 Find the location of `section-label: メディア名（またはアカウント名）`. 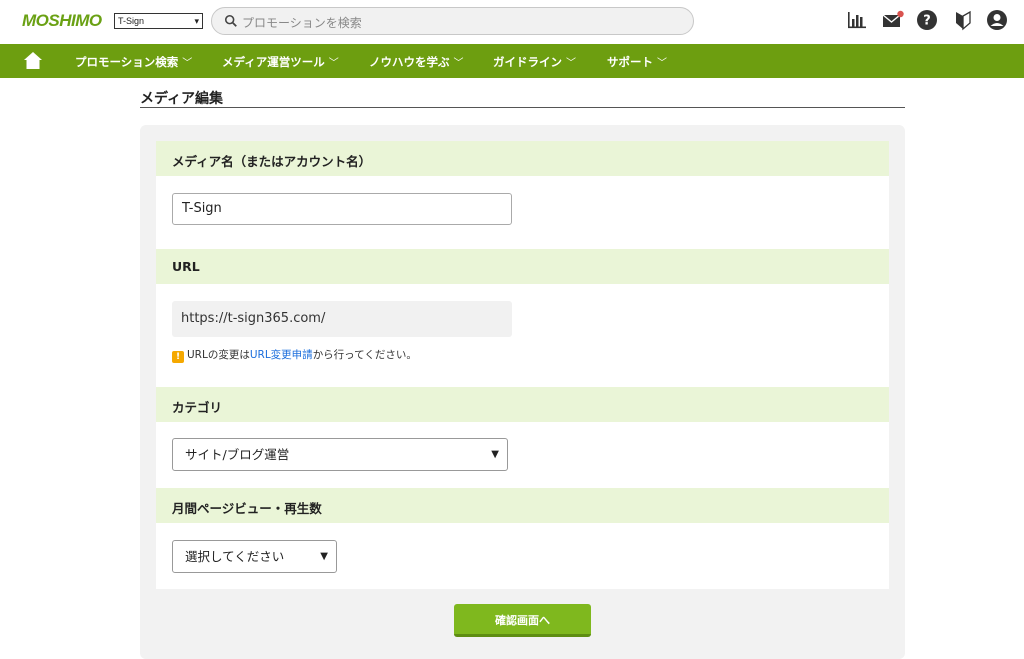

section-label: メディア名（またはアカウント名） is located at coordinates (272, 161).